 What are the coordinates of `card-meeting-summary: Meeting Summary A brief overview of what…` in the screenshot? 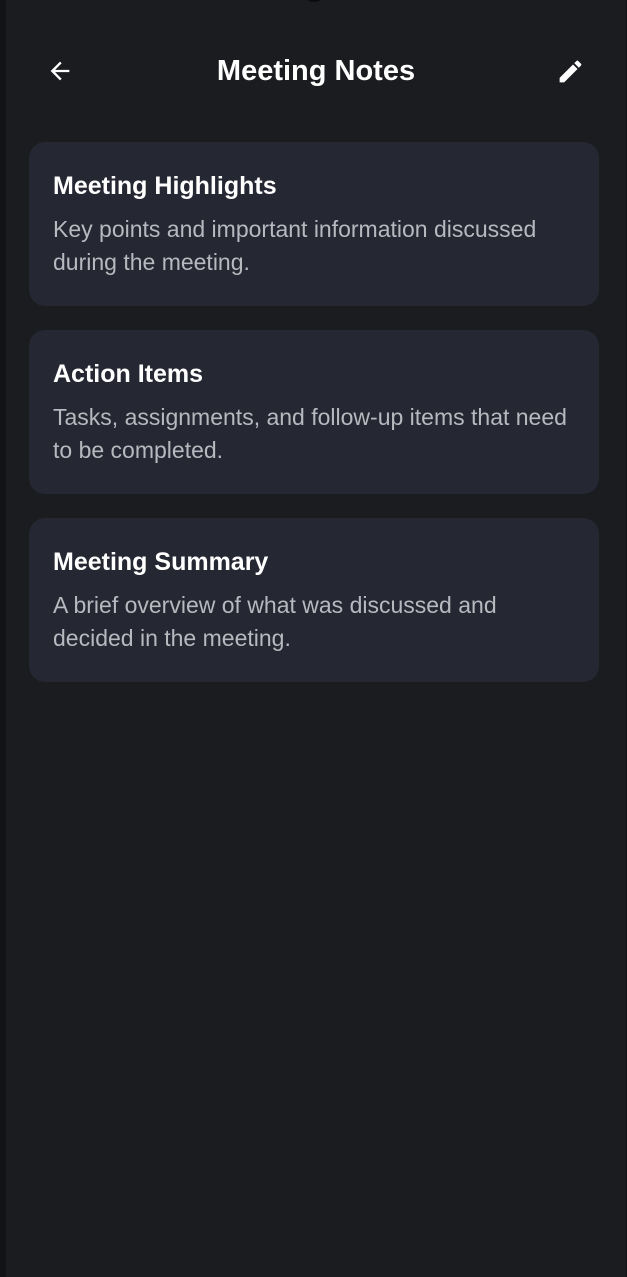 It's located at (314, 600).